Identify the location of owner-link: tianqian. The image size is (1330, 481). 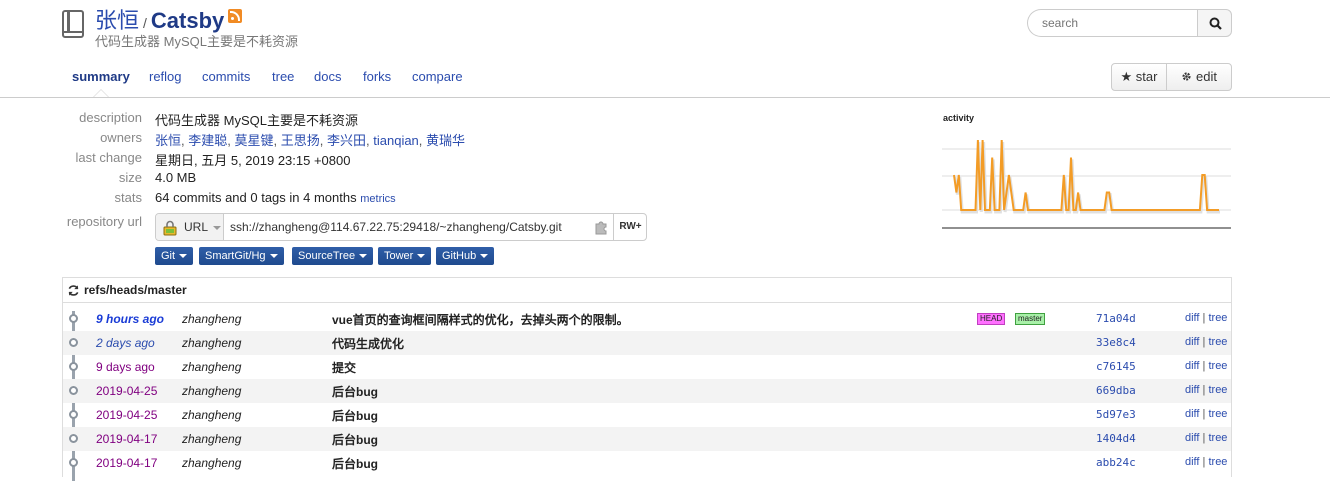
(396, 140).